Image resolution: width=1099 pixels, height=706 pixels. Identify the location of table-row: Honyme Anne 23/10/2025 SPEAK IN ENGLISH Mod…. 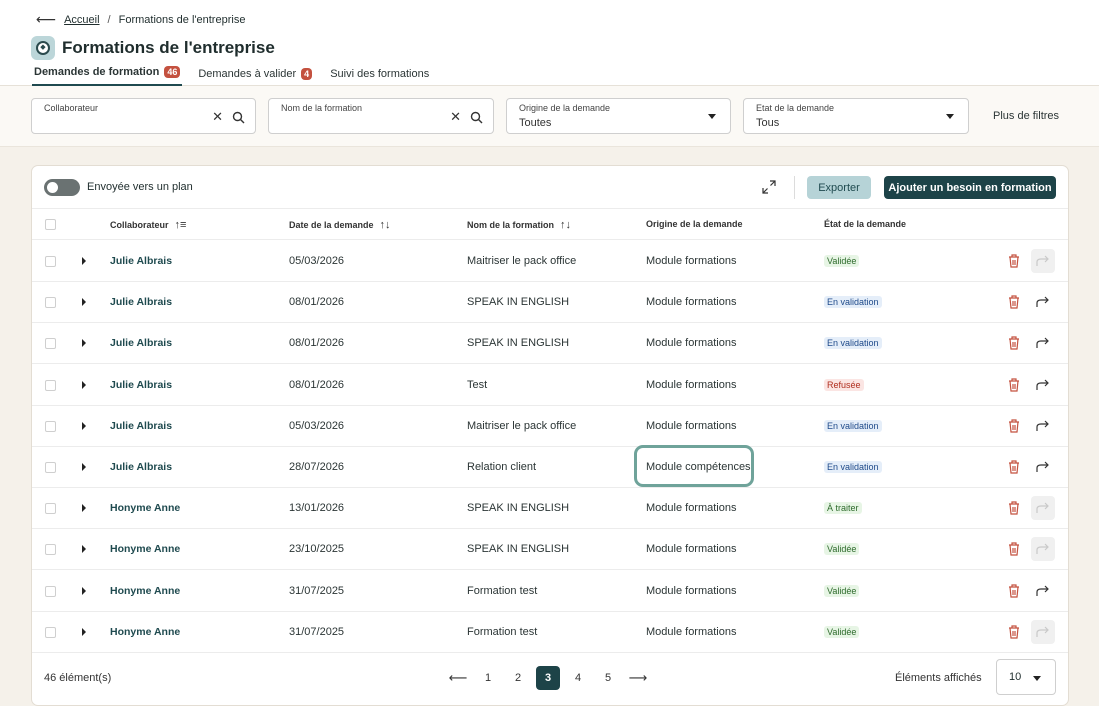
(550, 550).